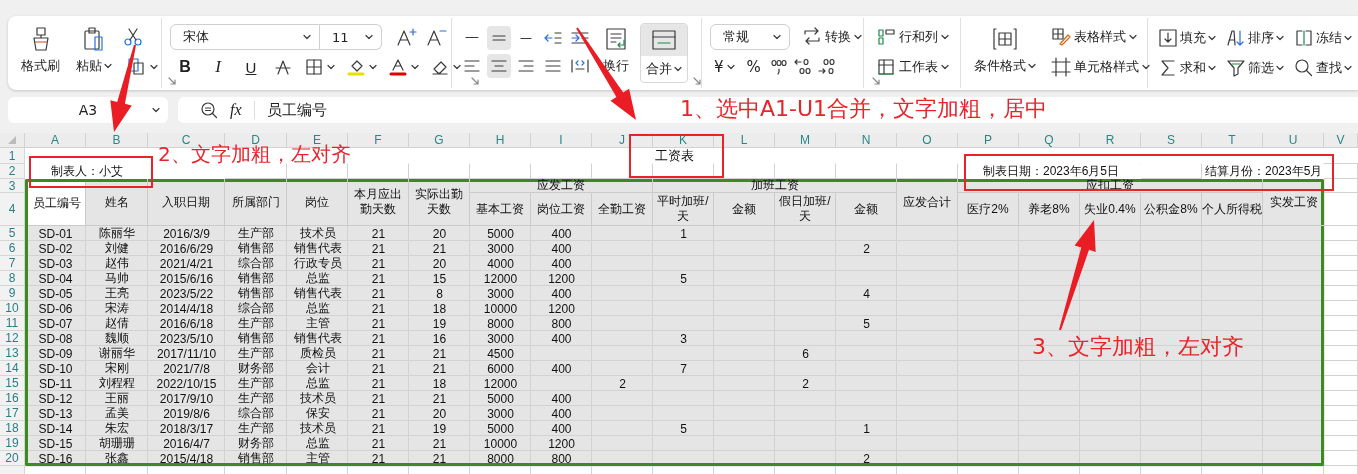 The image size is (1358, 474). What do you see at coordinates (1341, 140) in the screenshot?
I see `column-header: V` at bounding box center [1341, 140].